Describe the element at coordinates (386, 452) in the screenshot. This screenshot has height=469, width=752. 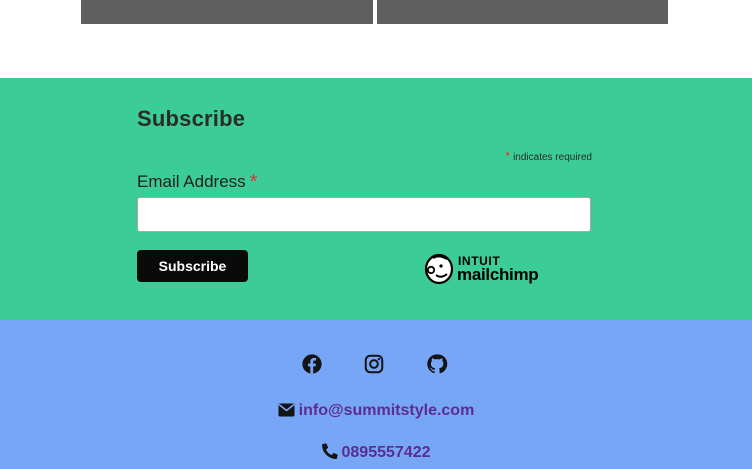
I see `contact-phone-link: 0895557422` at that location.